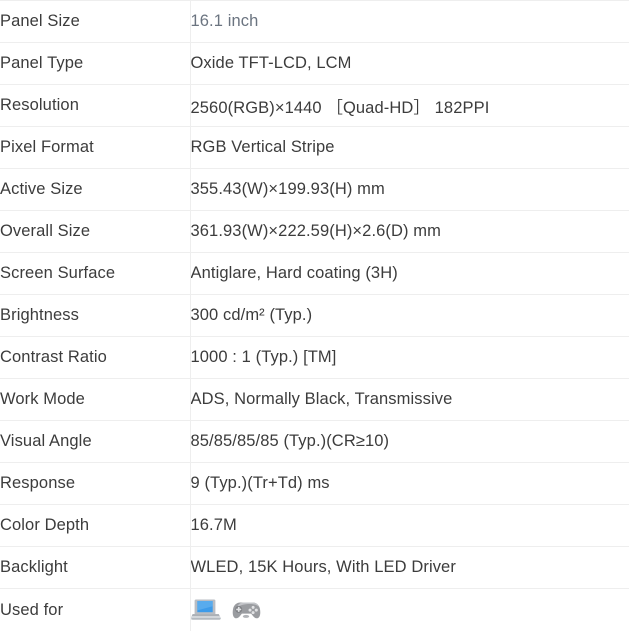 This screenshot has height=631, width=629. Describe the element at coordinates (409, 316) in the screenshot. I see `spec-value: 300 cd/m² (Typ.)` at that location.